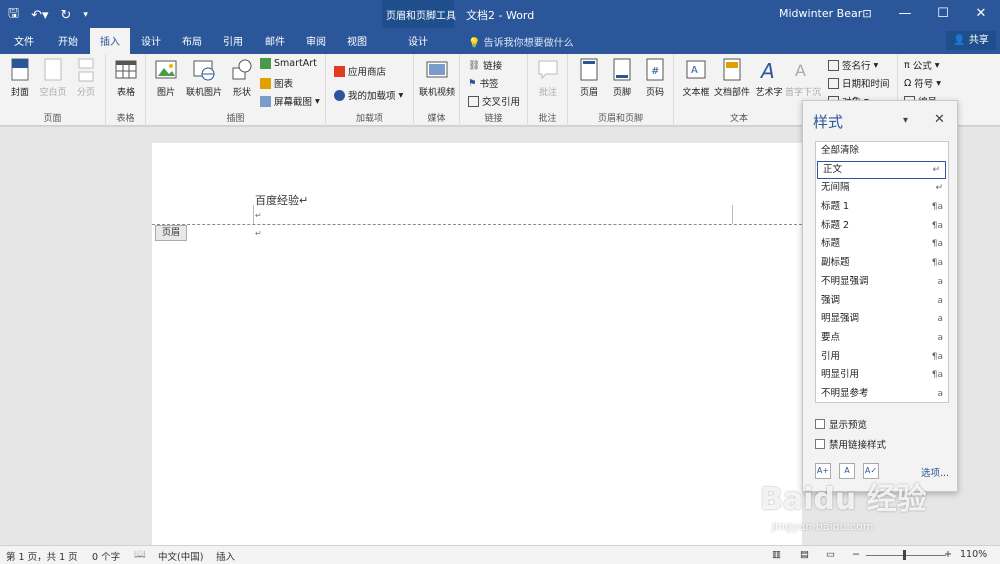 This screenshot has height=564, width=1000. I want to click on minimize-button: —, so click(905, 14).